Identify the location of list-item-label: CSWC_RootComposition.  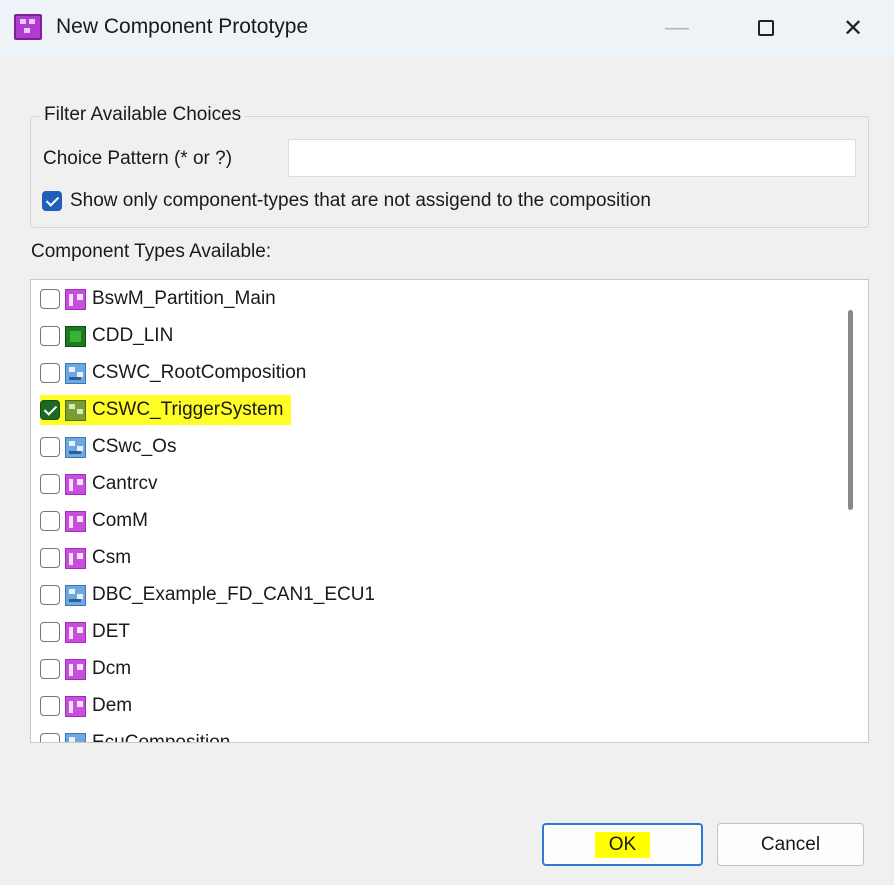
(199, 372).